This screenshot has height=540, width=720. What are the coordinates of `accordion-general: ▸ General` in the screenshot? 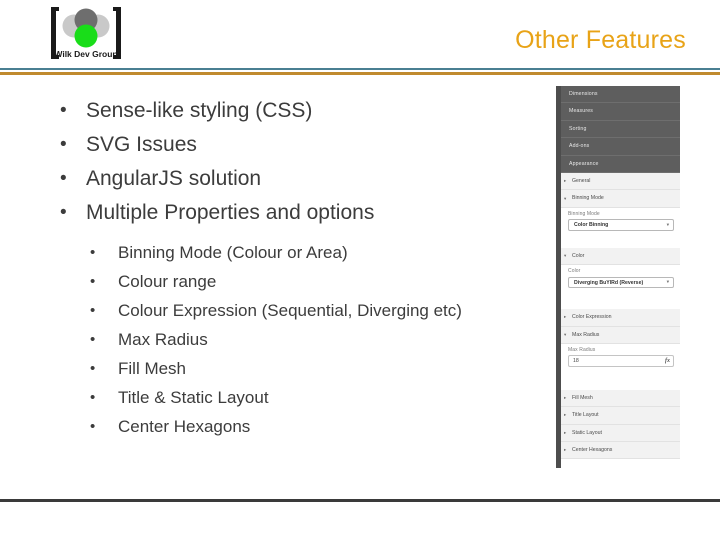 It's located at (620, 181).